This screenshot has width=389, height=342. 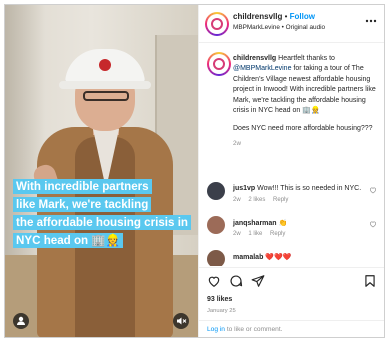 What do you see at coordinates (262, 68) in the screenshot?
I see `caption-mention-link: @MBPMarkLevine` at bounding box center [262, 68].